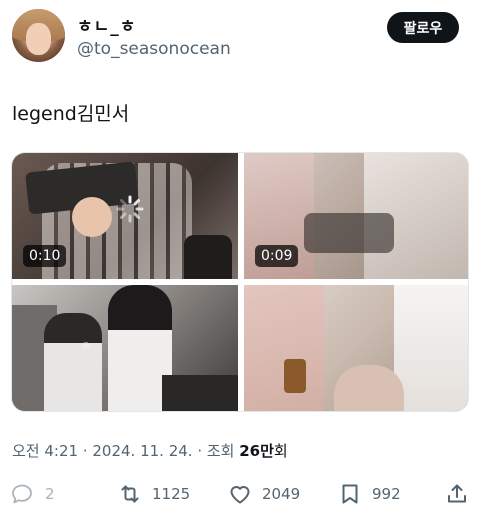 This screenshot has height=522, width=480. What do you see at coordinates (171, 494) in the screenshot?
I see `retweet-count: 1125` at bounding box center [171, 494].